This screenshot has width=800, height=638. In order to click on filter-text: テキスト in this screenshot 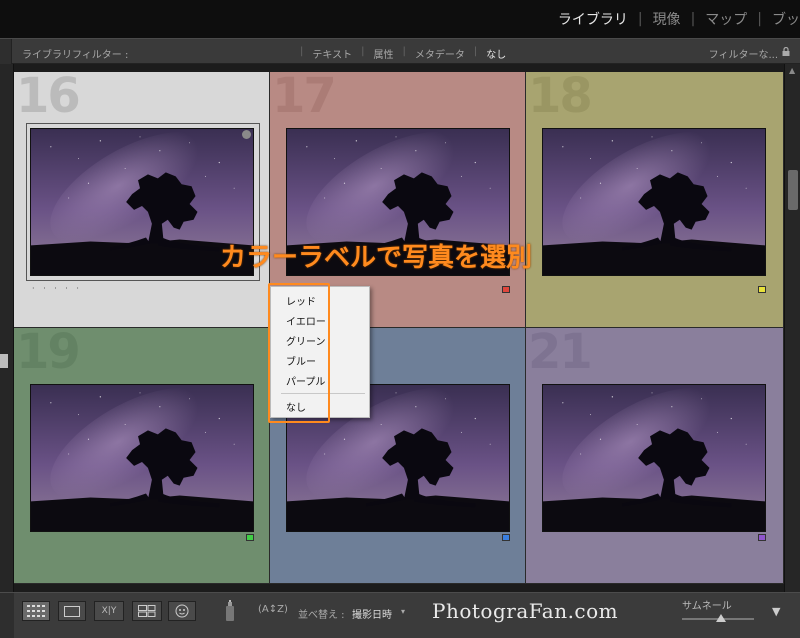, I will do `click(332, 53)`.